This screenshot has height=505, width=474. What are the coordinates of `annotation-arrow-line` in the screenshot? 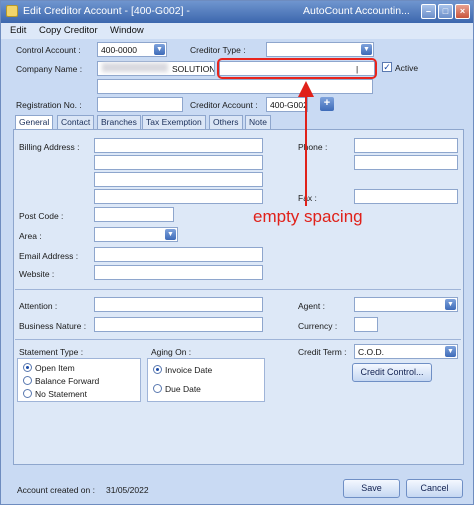 It's located at (306, 150).